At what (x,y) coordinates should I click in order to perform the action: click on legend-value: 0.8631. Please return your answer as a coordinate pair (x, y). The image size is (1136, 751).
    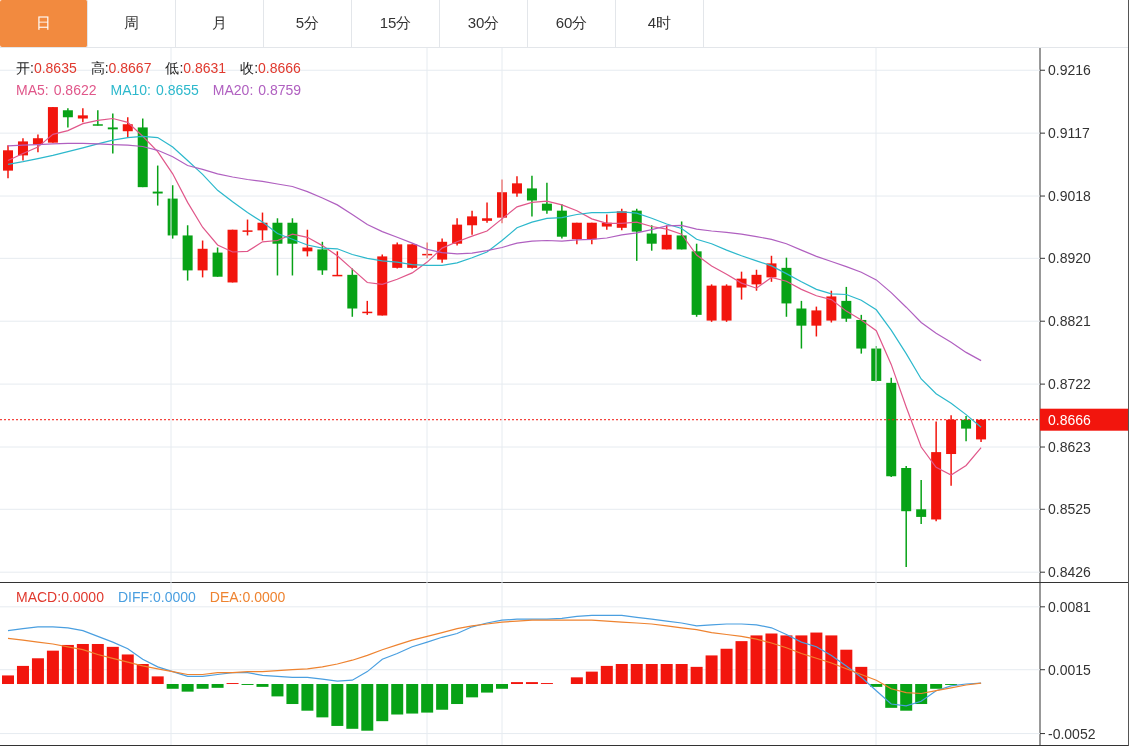
    Looking at the image, I should click on (205, 69).